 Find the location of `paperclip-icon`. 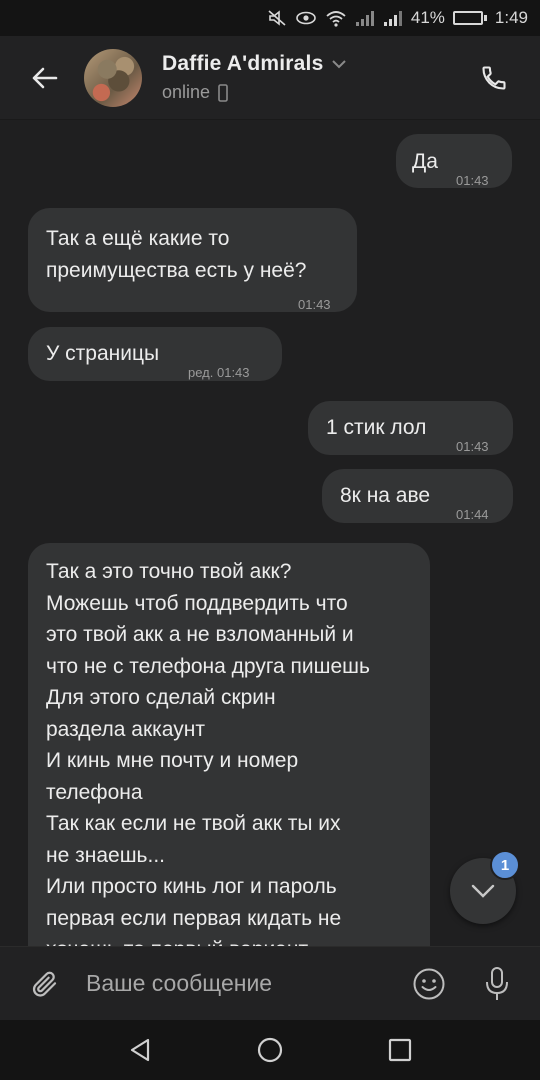

paperclip-icon is located at coordinates (44, 984).